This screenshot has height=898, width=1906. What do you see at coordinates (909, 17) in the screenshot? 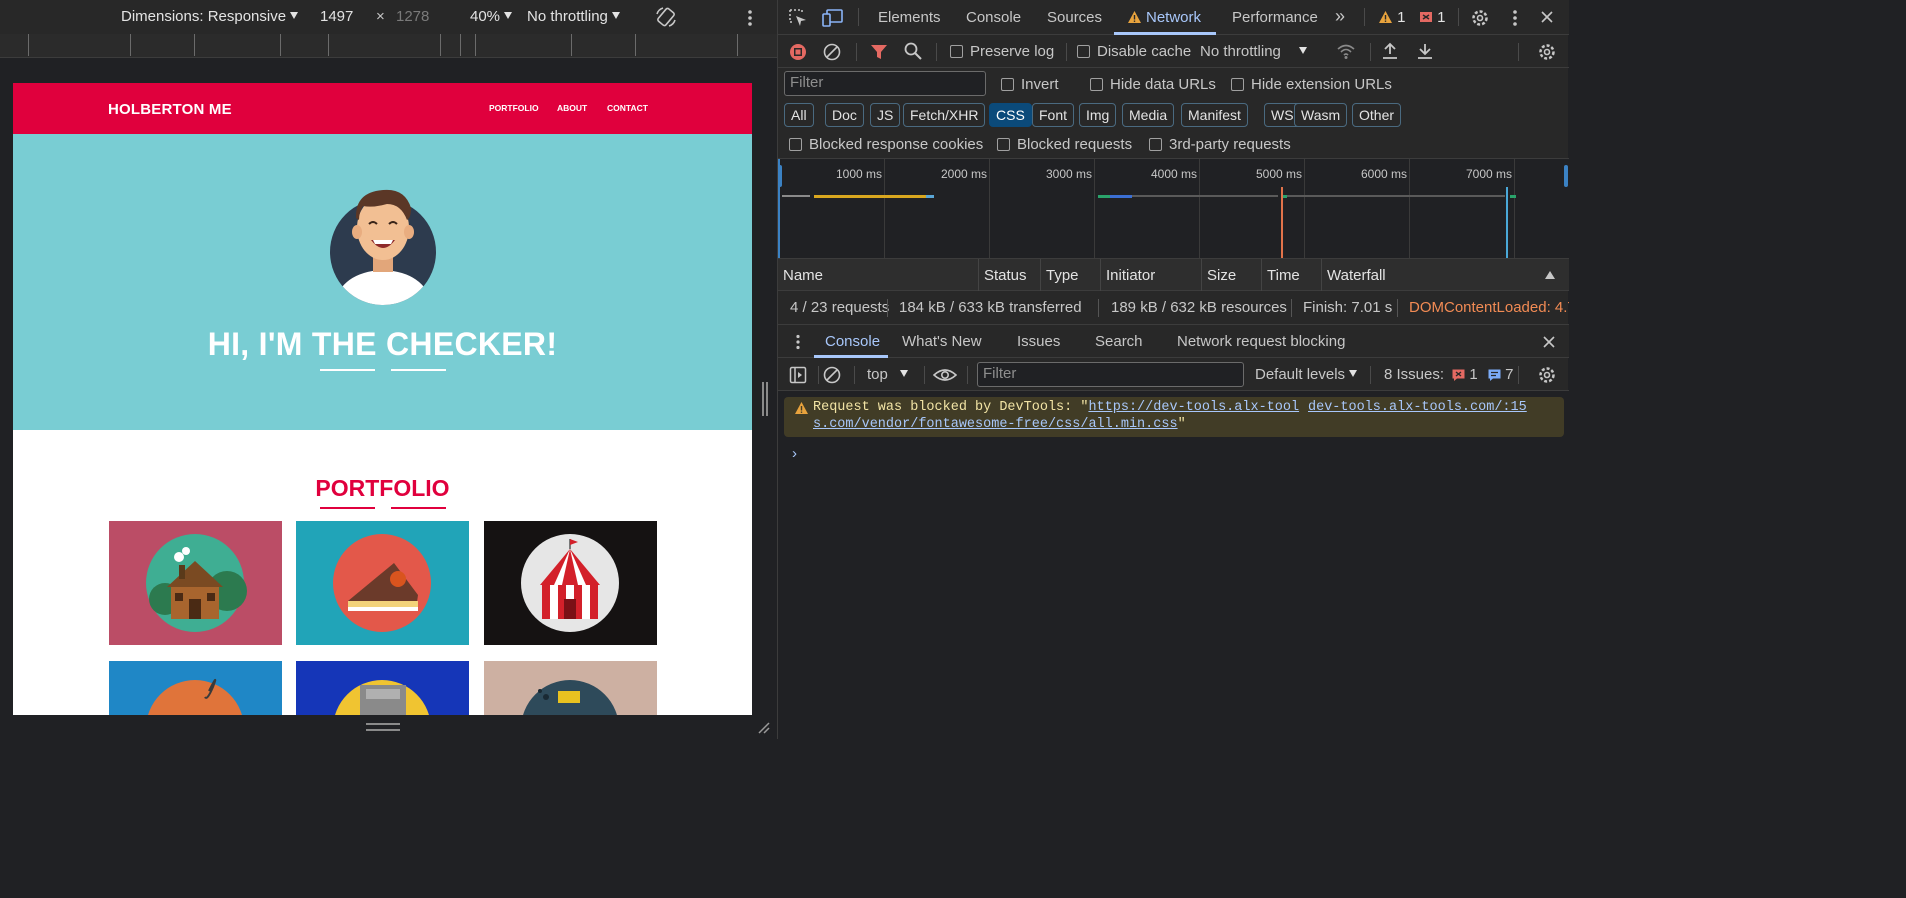
I see `tab-elements: Elements` at bounding box center [909, 17].